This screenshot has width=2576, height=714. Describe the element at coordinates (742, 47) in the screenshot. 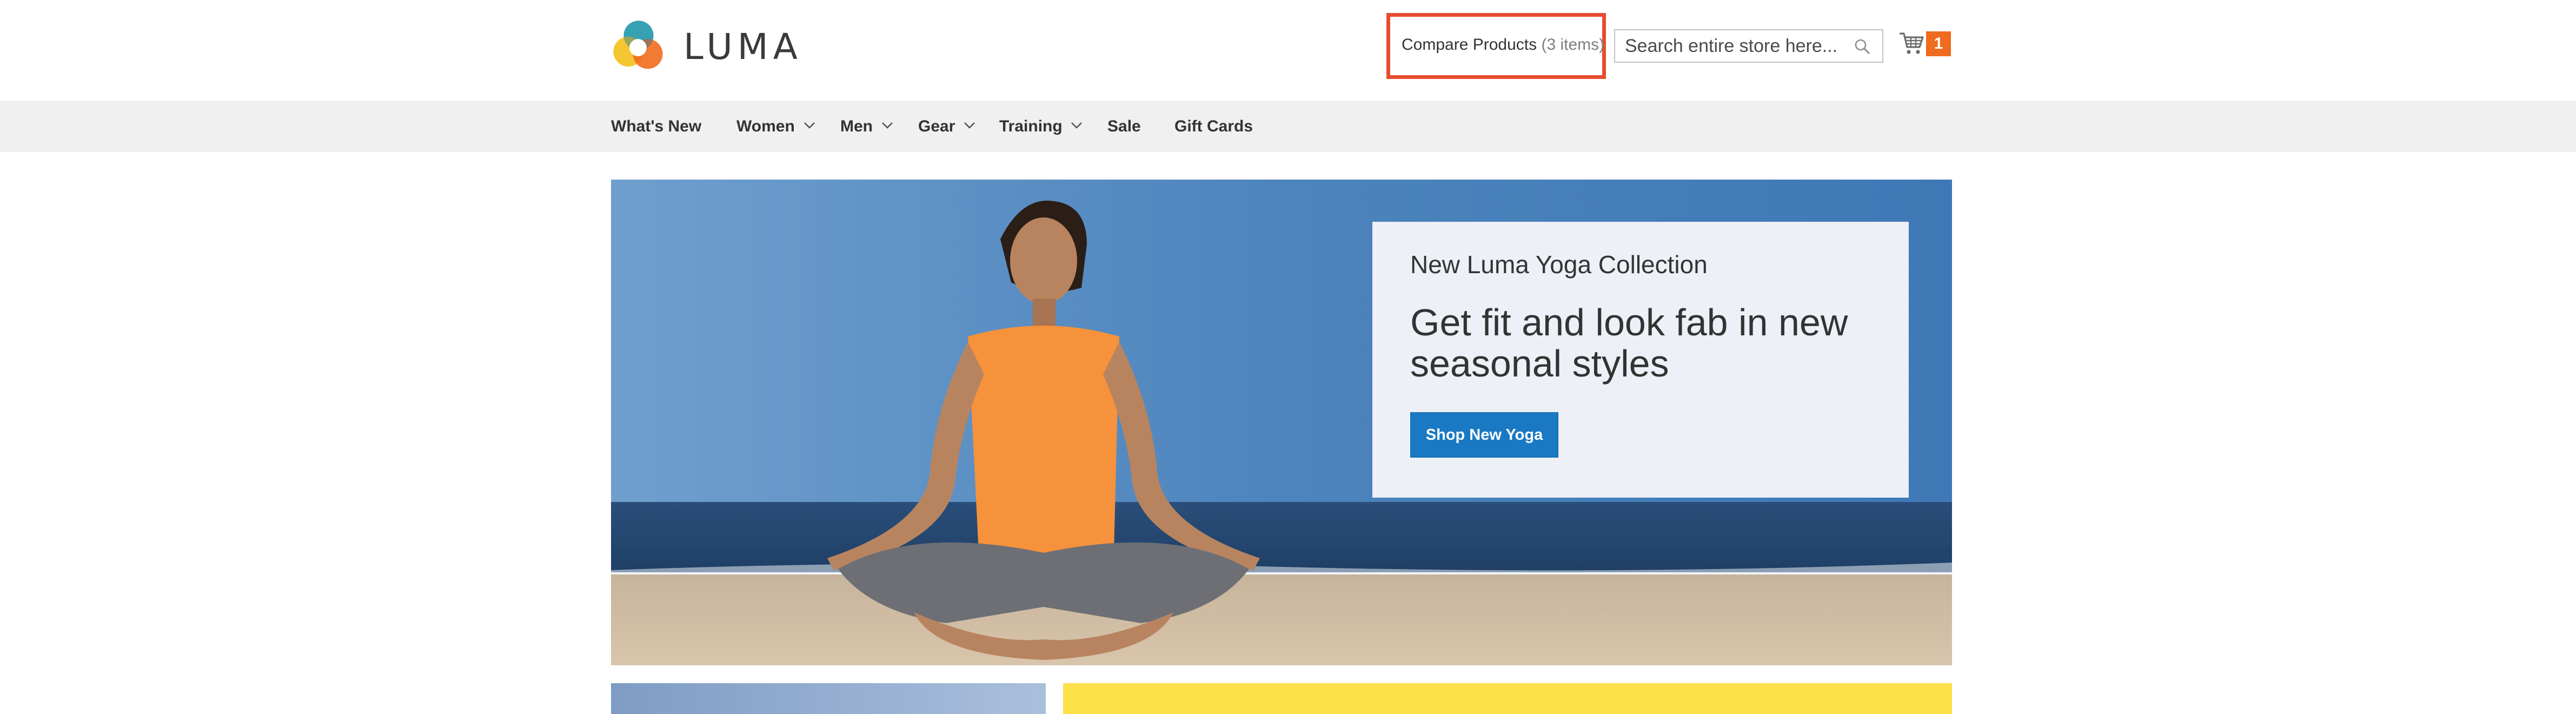

I see `logo-wordmark: LUMA` at that location.